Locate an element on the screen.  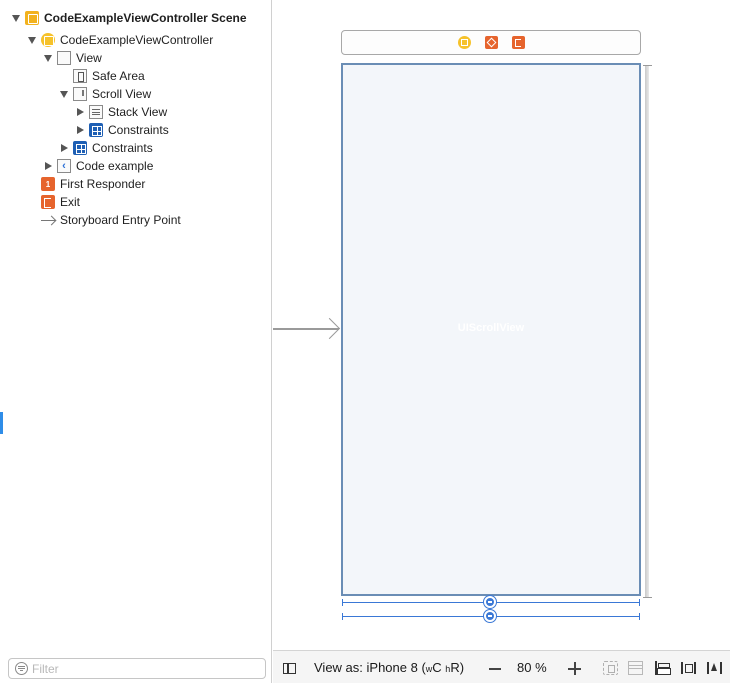
outline-row-scroll-view: Scroll View is located at coordinates (136, 94).